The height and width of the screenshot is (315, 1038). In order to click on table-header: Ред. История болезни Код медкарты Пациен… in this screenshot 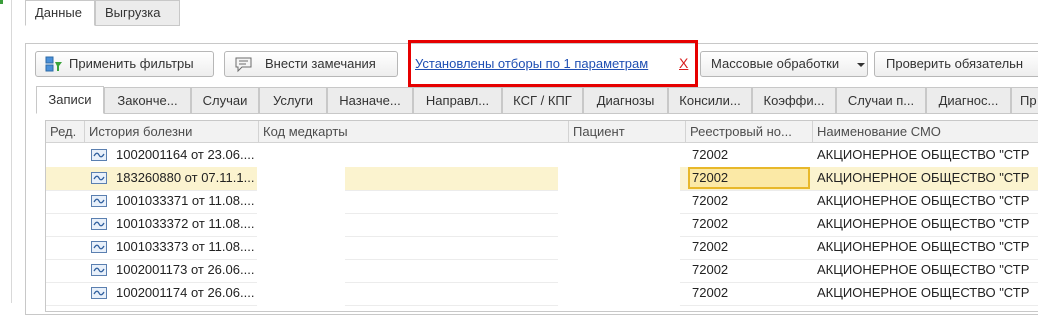, I will do `click(542, 132)`.